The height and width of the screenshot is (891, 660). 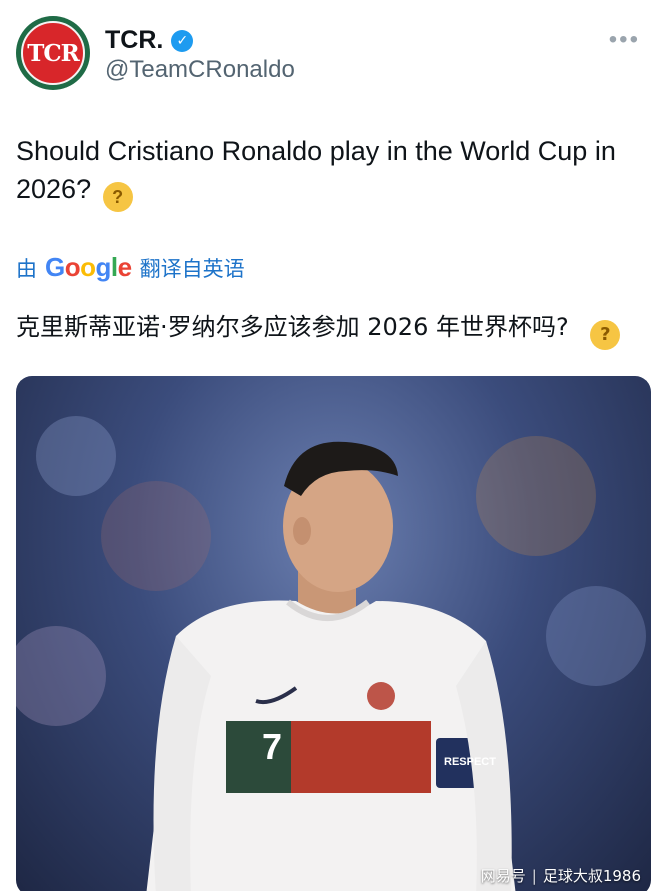 I want to click on display-name-row: TCR. ✓, so click(x=149, y=40).